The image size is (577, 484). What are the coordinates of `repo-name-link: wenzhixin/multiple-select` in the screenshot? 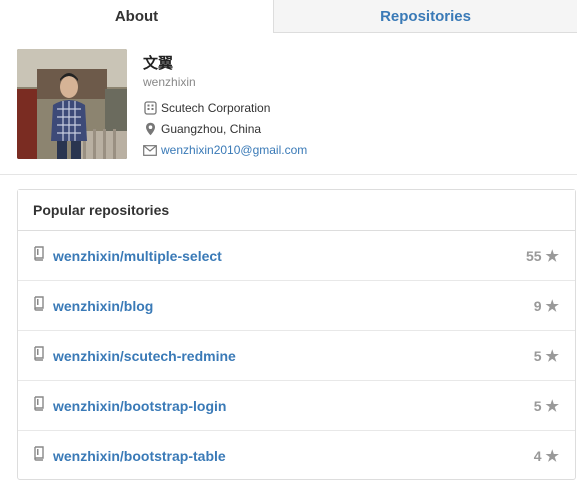 It's located at (137, 256).